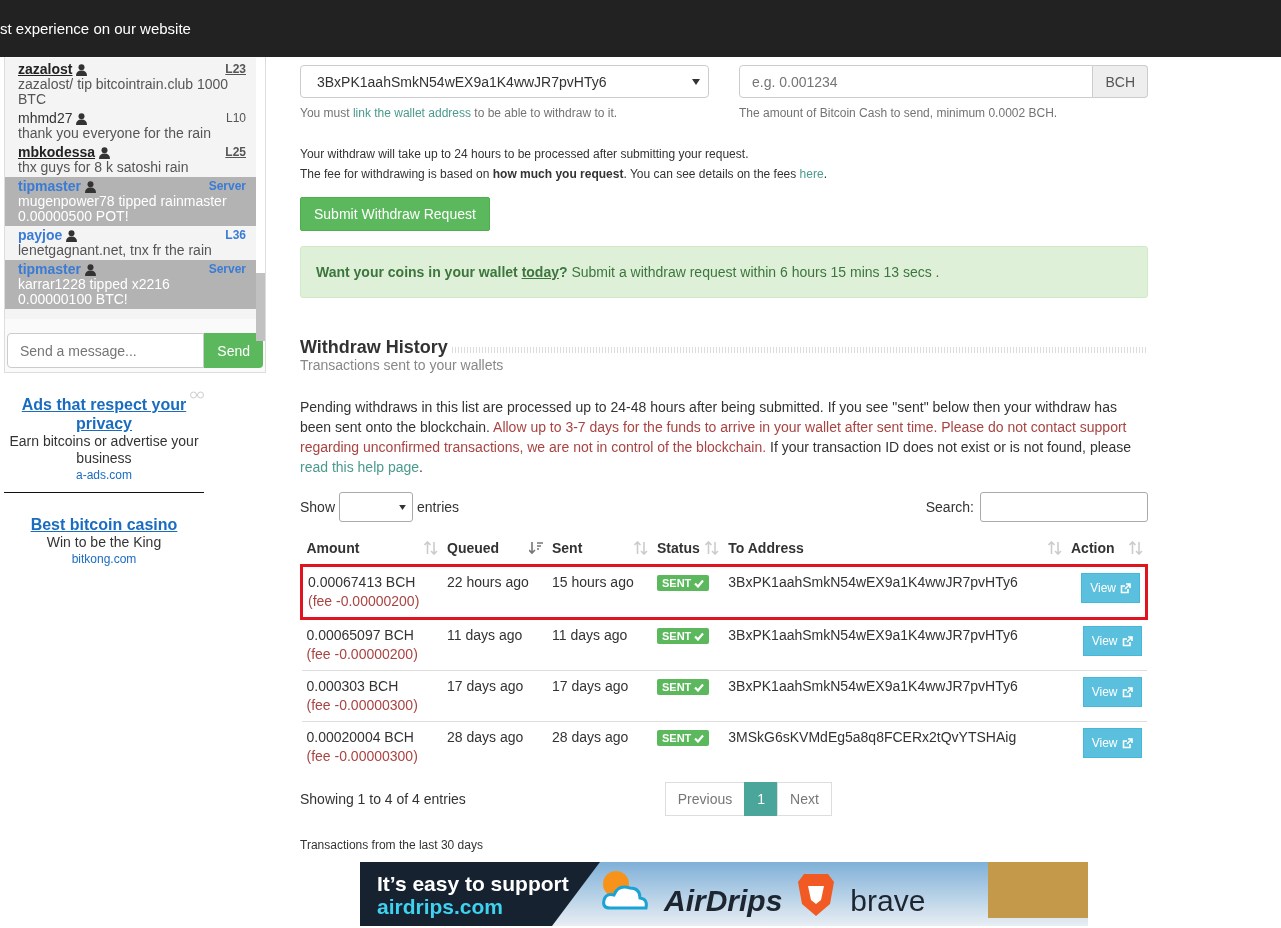 The image size is (1281, 928). What do you see at coordinates (916, 81) in the screenshot?
I see `amount-input: e.g. 0.001234` at bounding box center [916, 81].